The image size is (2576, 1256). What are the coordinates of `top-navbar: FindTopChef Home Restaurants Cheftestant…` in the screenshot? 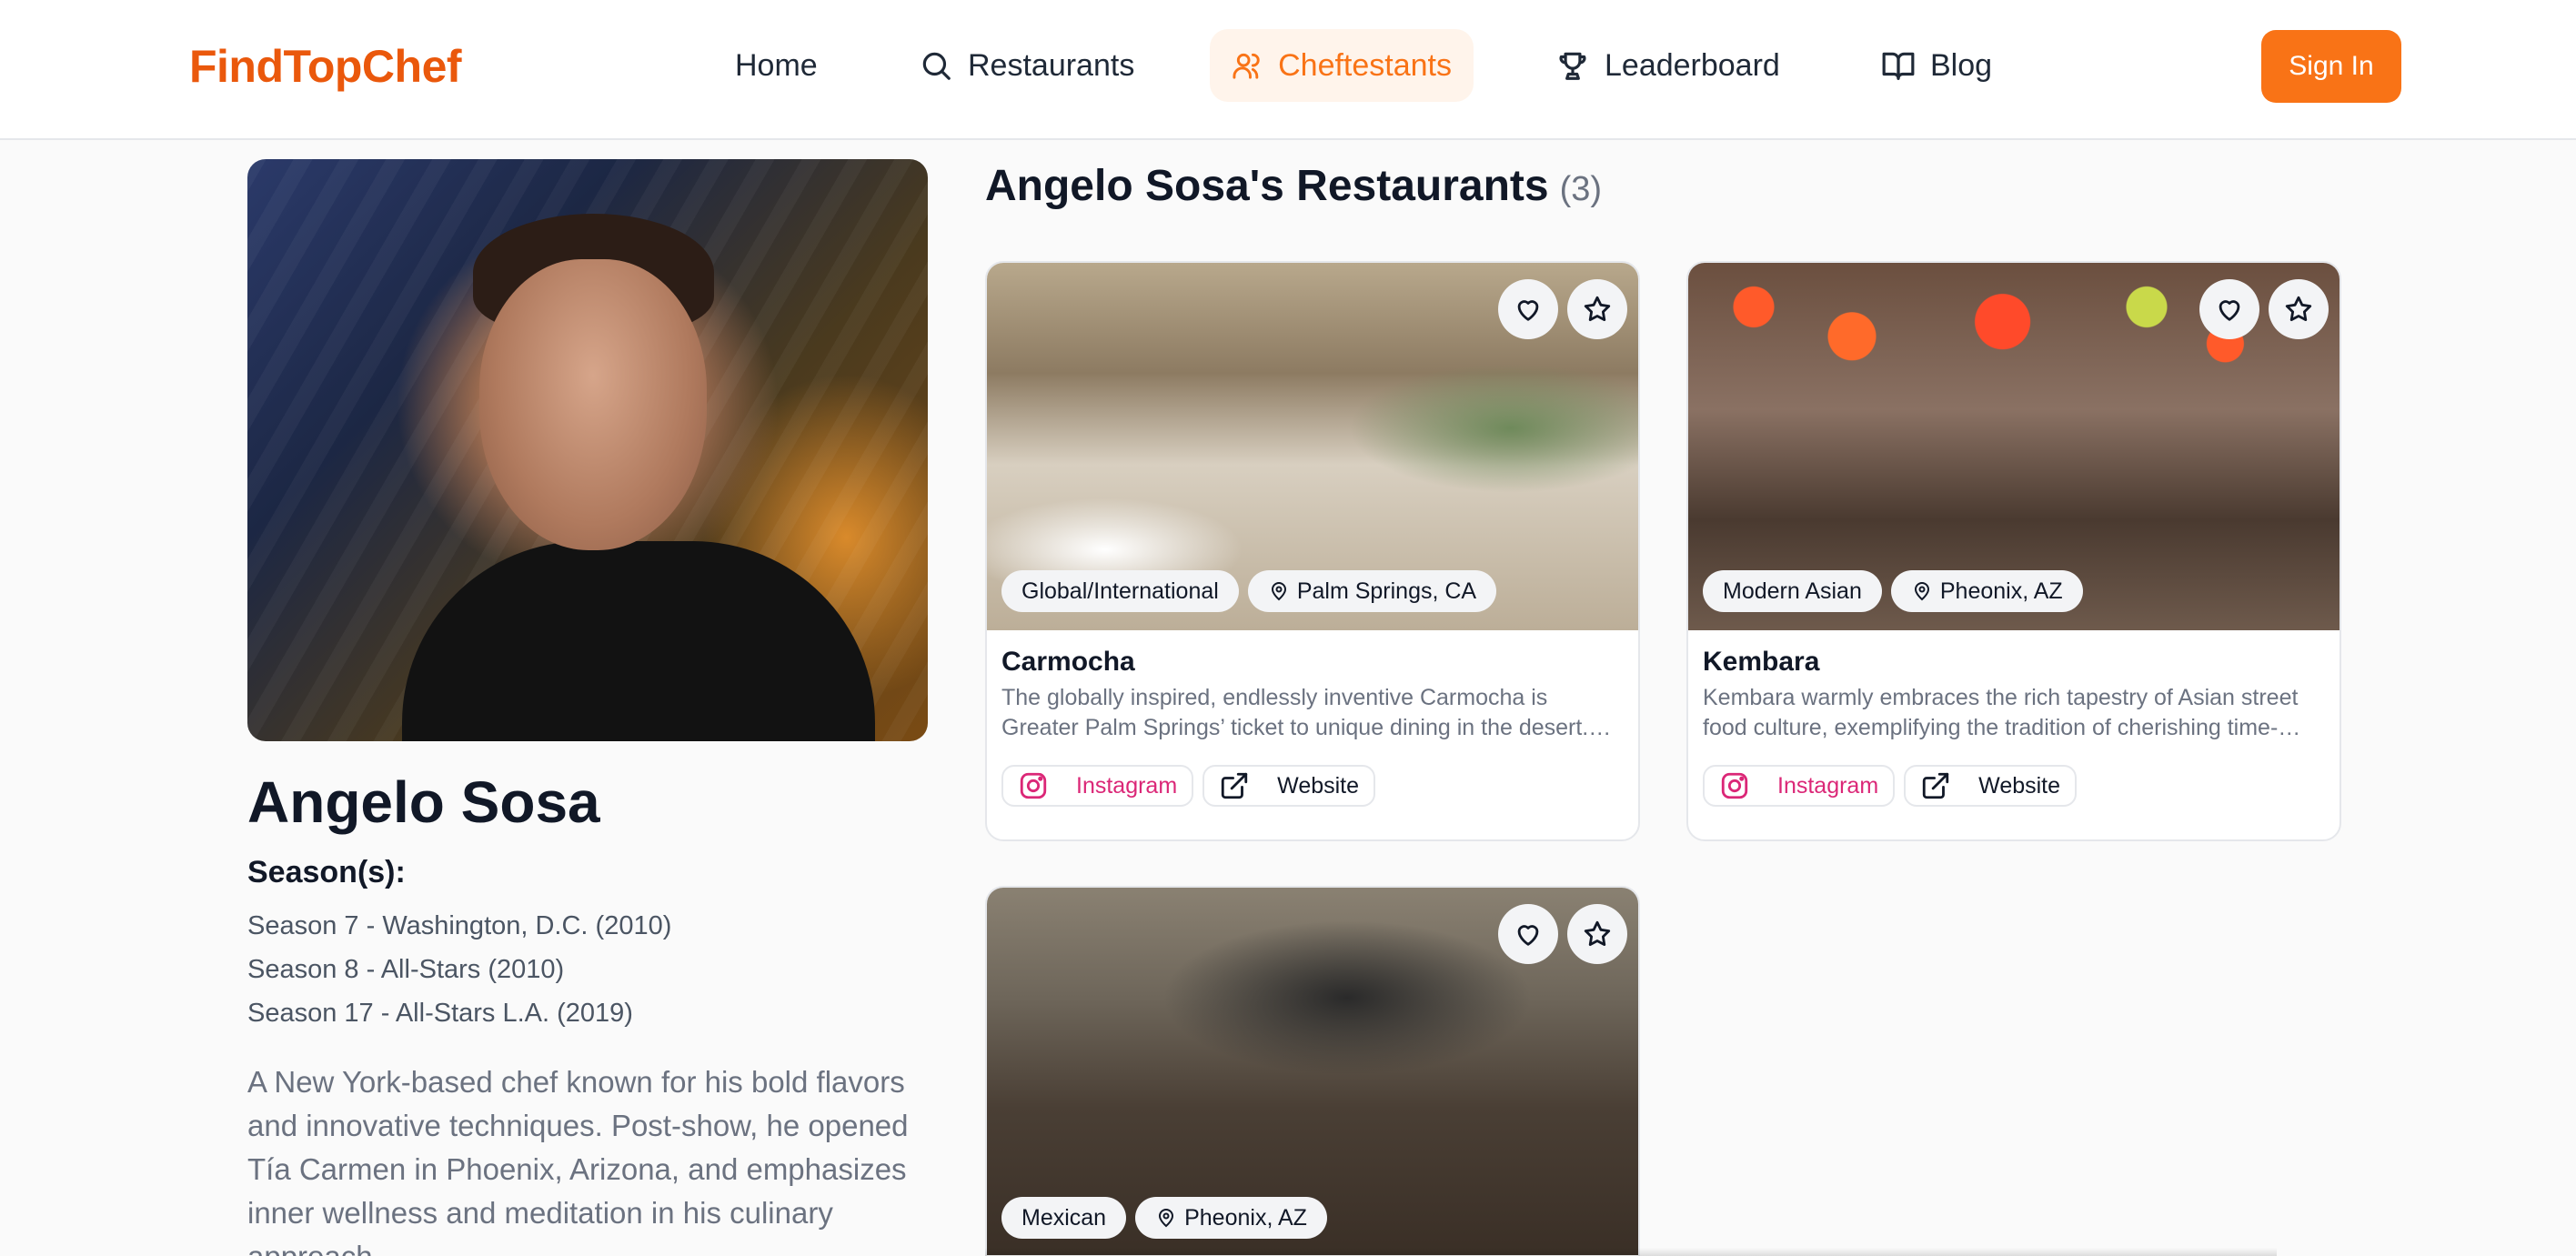 It's located at (1288, 70).